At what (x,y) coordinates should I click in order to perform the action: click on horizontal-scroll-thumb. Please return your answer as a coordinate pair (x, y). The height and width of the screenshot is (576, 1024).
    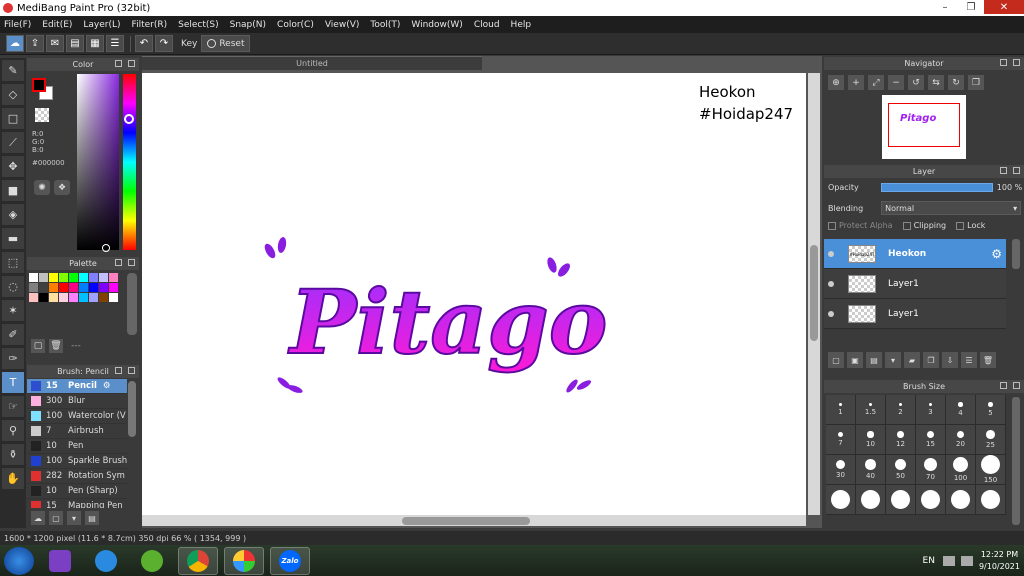
    Looking at the image, I should click on (466, 521).